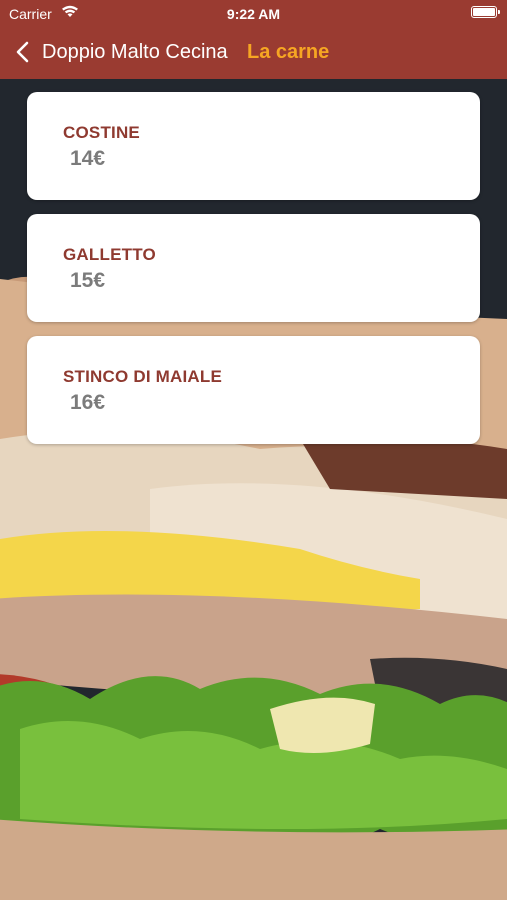 The image size is (507, 900). What do you see at coordinates (253, 268) in the screenshot?
I see `menu-item-card: GALLETTO 15€` at bounding box center [253, 268].